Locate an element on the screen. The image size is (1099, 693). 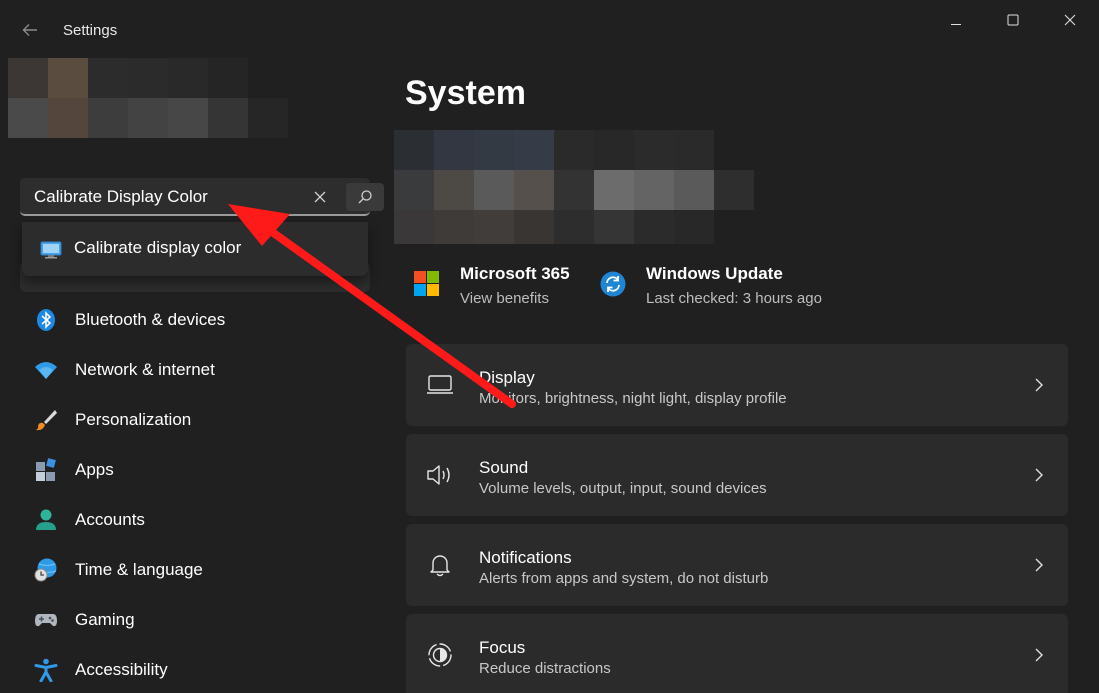
quick-link-subtitle: View benefits is located at coordinates (504, 298).